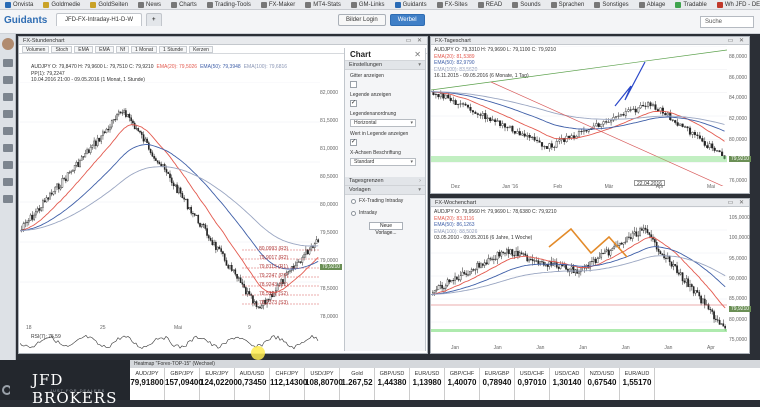 This screenshot has width=760, height=407. Describe the element at coordinates (385, 201) in the screenshot. I see `template-item-fx-intraday: FX-Trading Intraday` at that location.